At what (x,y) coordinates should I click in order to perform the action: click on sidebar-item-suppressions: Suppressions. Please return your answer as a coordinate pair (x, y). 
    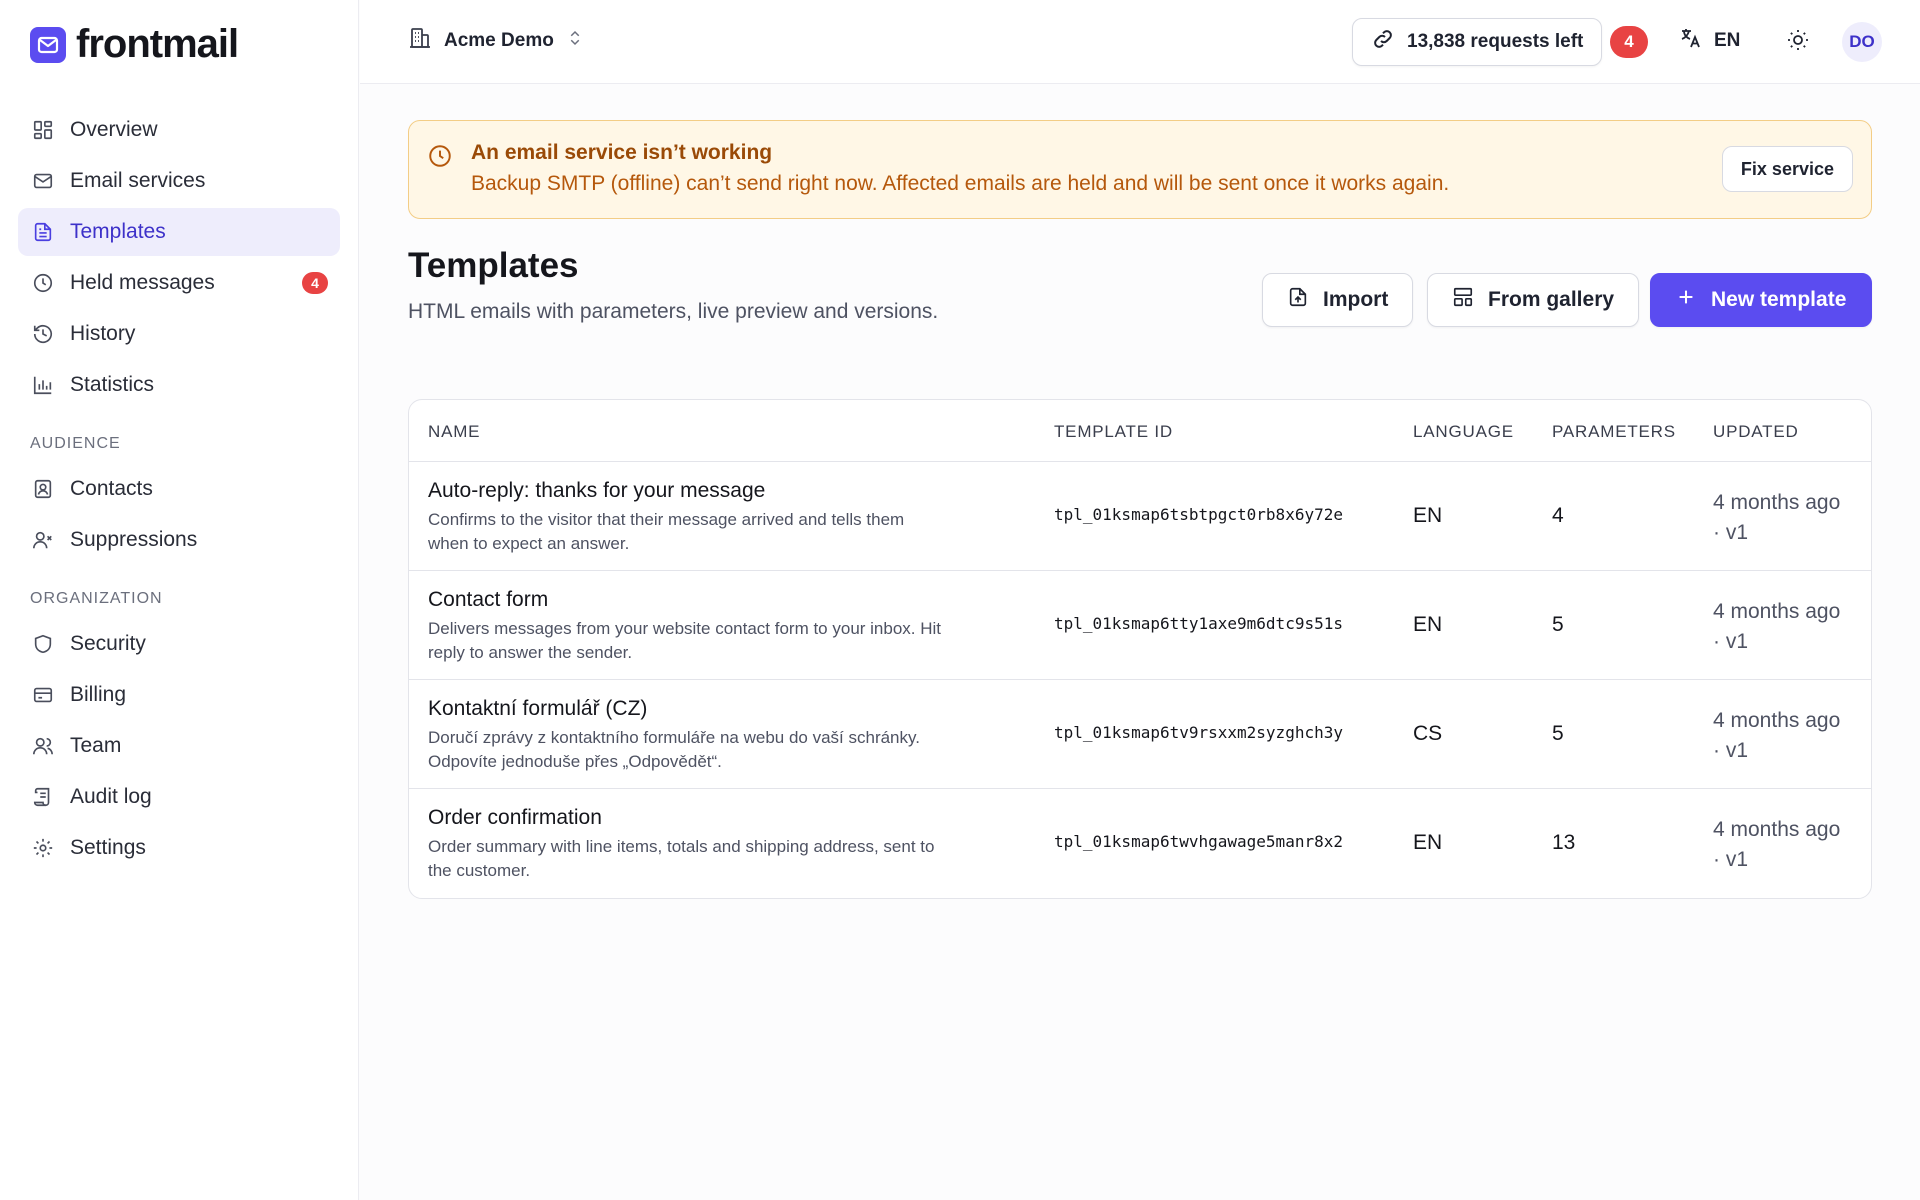
    Looking at the image, I should click on (179, 540).